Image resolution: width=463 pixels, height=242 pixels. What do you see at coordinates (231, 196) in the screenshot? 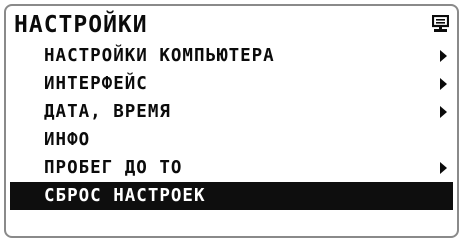
I see `menu-item-reset-settings: СБРОС НАСТРОЕК` at bounding box center [231, 196].